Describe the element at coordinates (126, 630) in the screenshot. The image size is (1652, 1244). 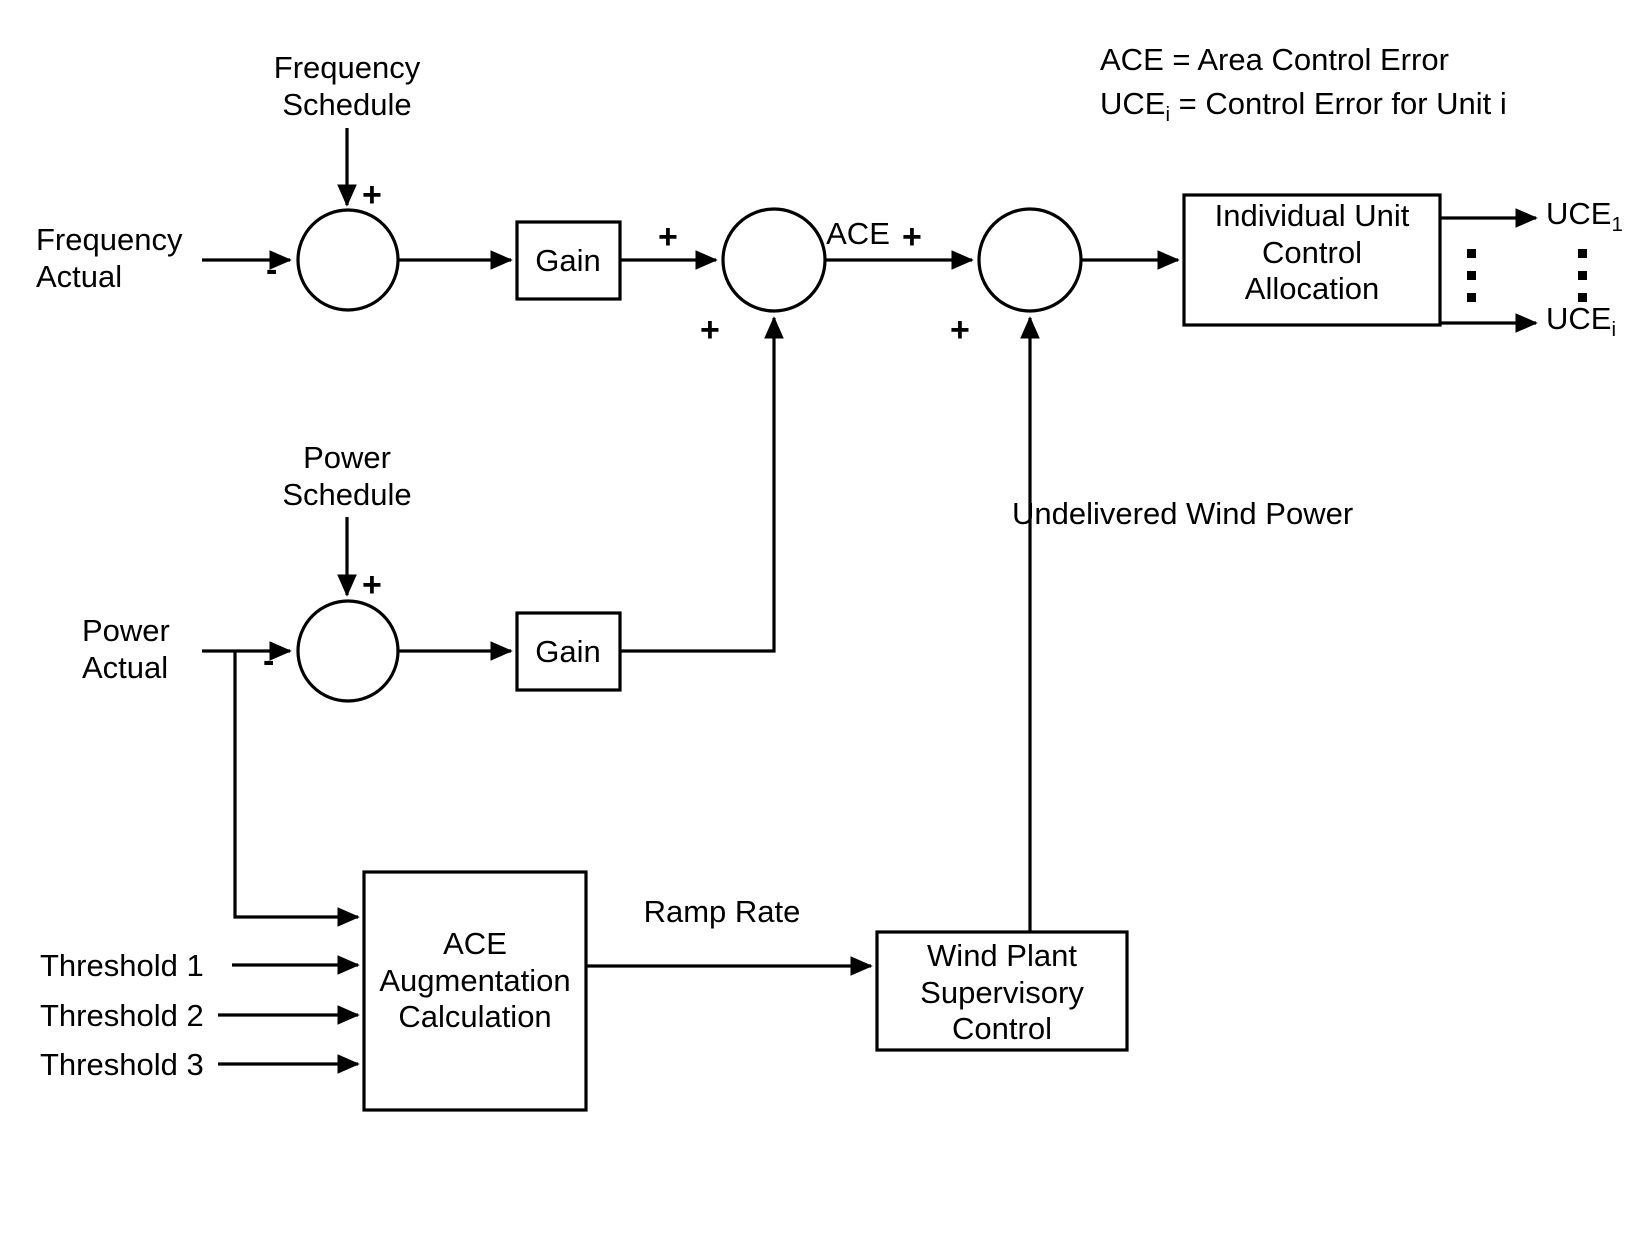
I see `power-actual-line-1: Power` at that location.